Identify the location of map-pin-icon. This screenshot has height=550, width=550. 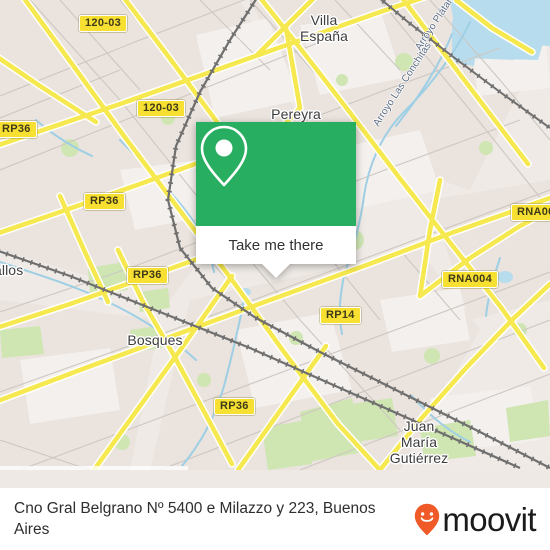
(224, 156).